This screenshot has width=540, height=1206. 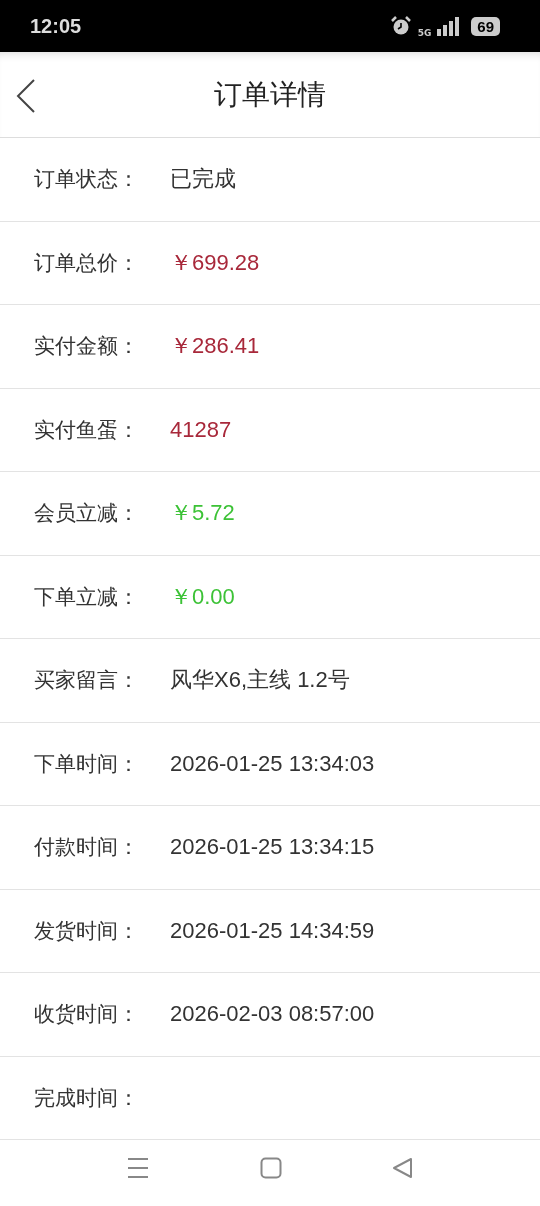 What do you see at coordinates (87, 1098) in the screenshot?
I see `field-label: 完成时间：` at bounding box center [87, 1098].